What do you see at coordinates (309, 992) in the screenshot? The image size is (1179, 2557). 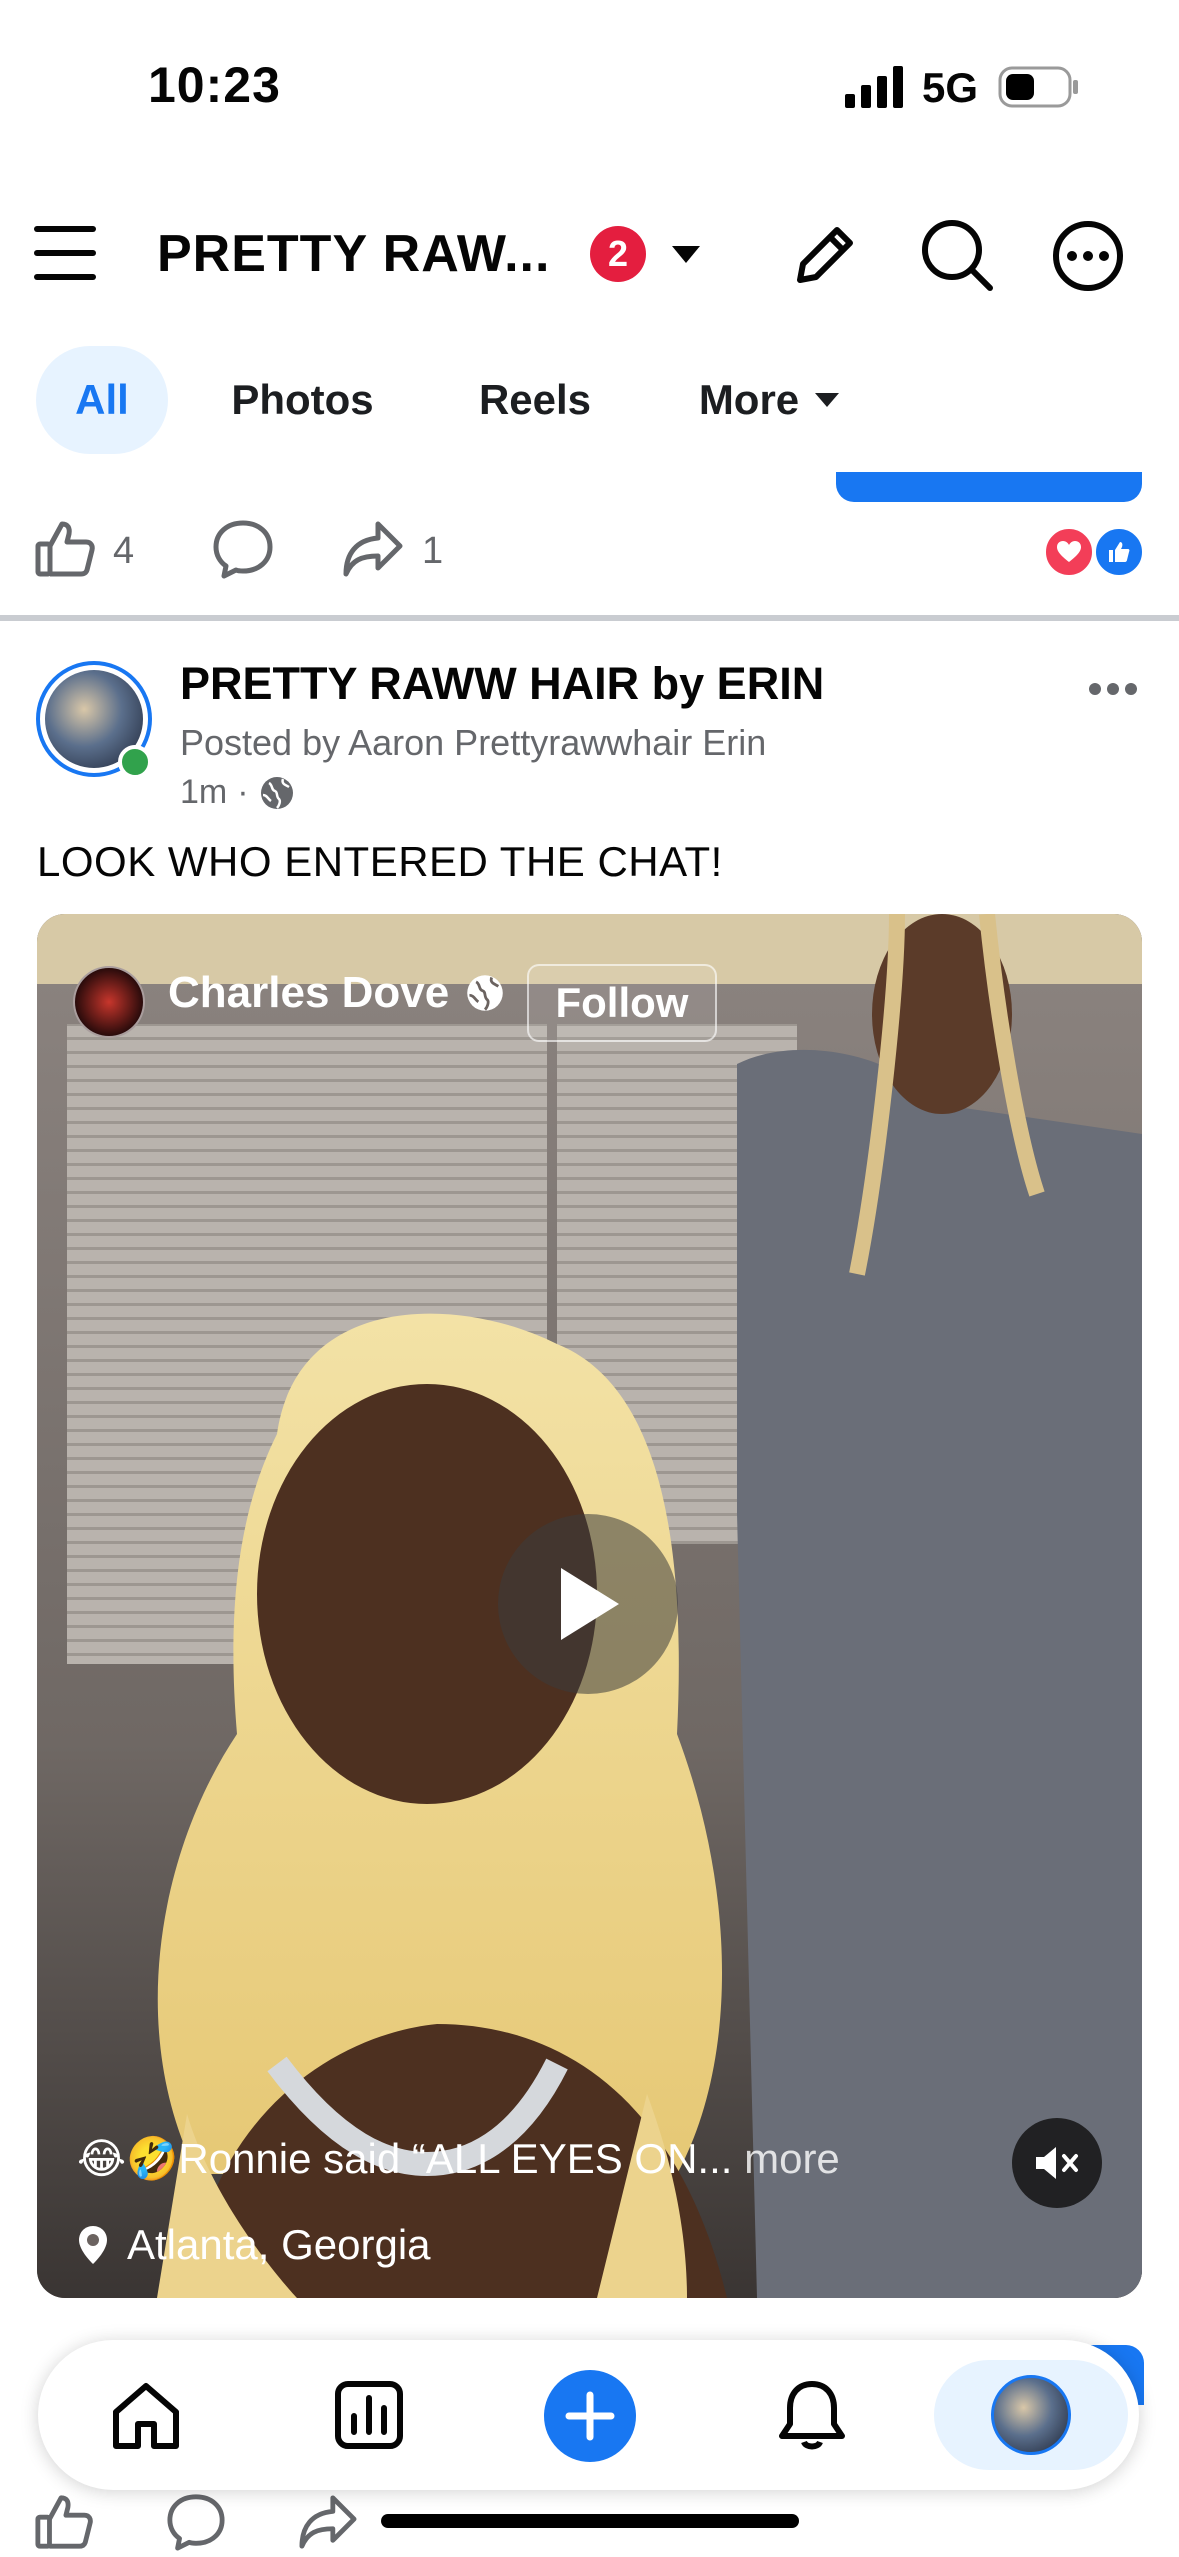 I see `creator-name-label: Charles Dove` at bounding box center [309, 992].